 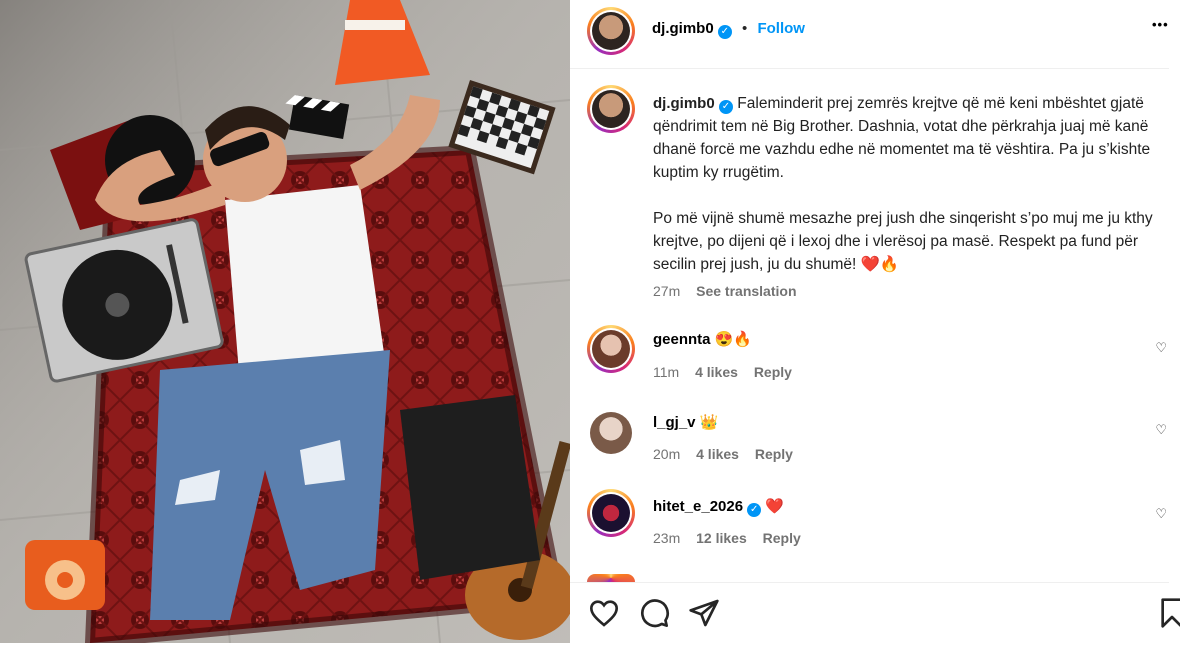 What do you see at coordinates (682, 339) in the screenshot?
I see `comment-username: geennta` at bounding box center [682, 339].